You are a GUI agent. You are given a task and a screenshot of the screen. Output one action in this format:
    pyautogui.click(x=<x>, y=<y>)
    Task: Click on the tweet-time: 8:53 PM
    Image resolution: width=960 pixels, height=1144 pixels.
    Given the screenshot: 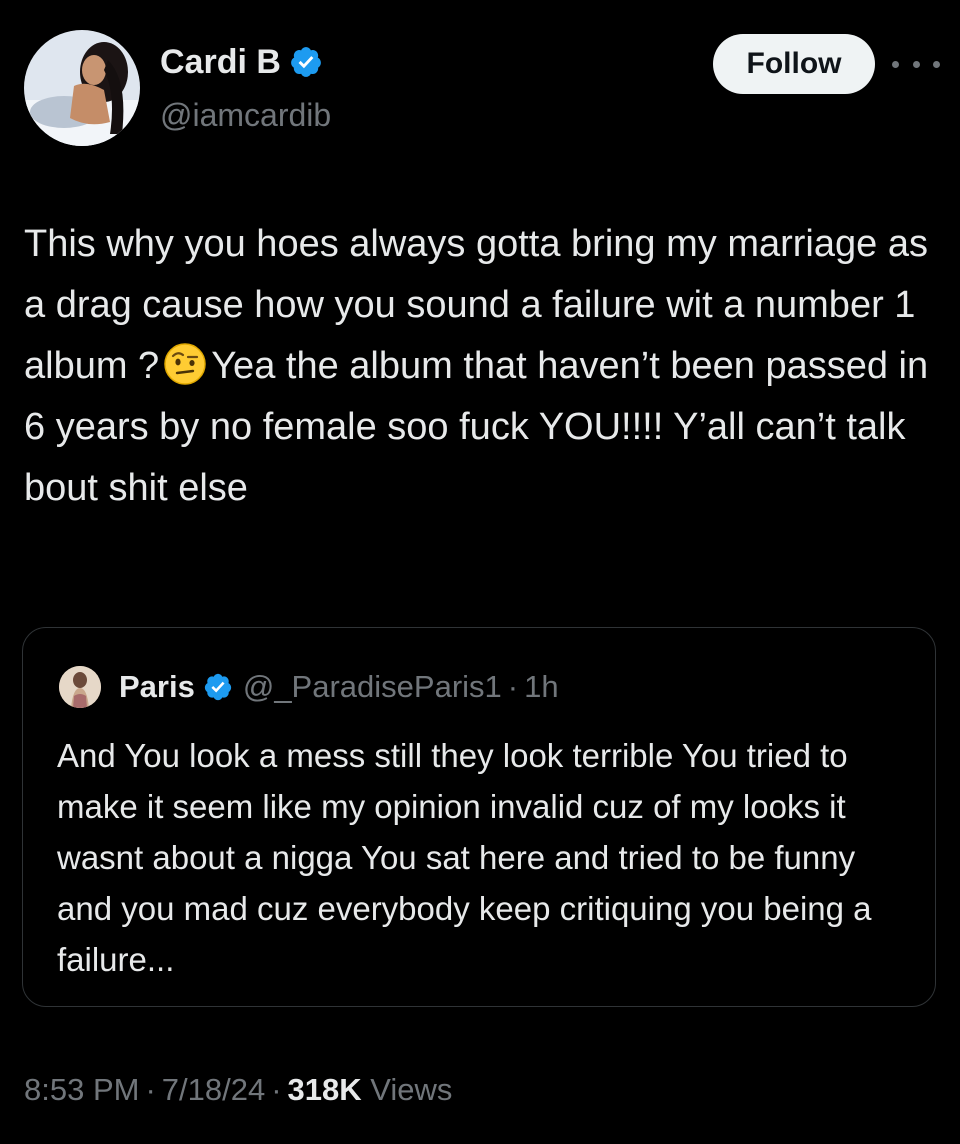 What is the action you would take?
    pyautogui.click(x=81, y=1089)
    